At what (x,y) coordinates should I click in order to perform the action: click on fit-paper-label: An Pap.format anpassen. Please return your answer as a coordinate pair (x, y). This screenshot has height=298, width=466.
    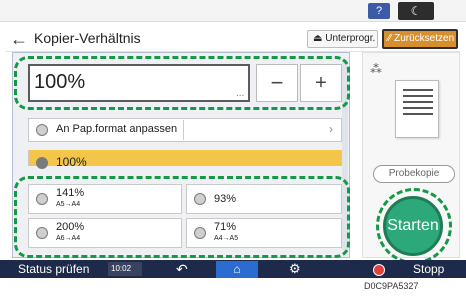
    Looking at the image, I should click on (117, 129).